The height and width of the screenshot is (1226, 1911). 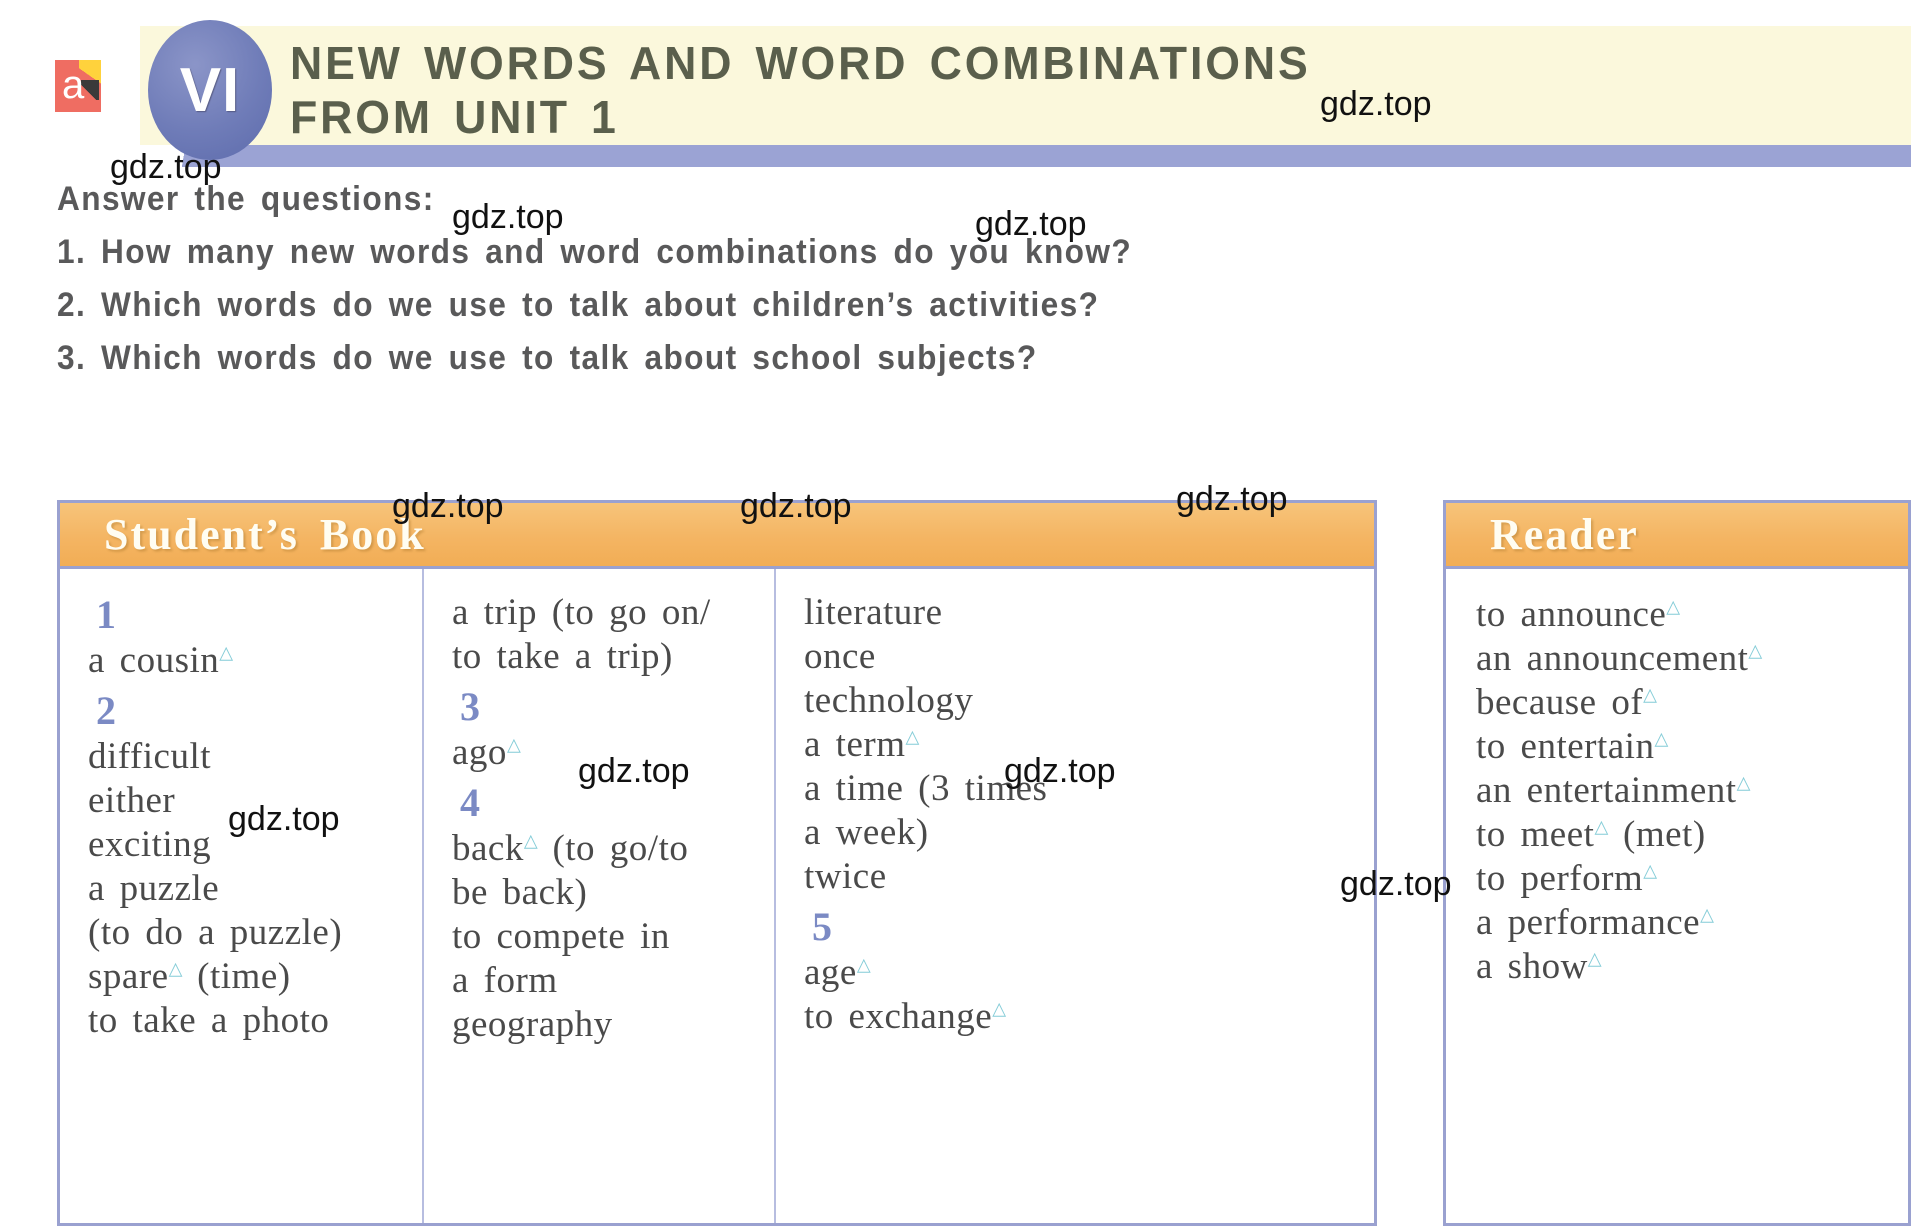 I want to click on panel-students-book-title: Student’s Book, so click(x=265, y=534).